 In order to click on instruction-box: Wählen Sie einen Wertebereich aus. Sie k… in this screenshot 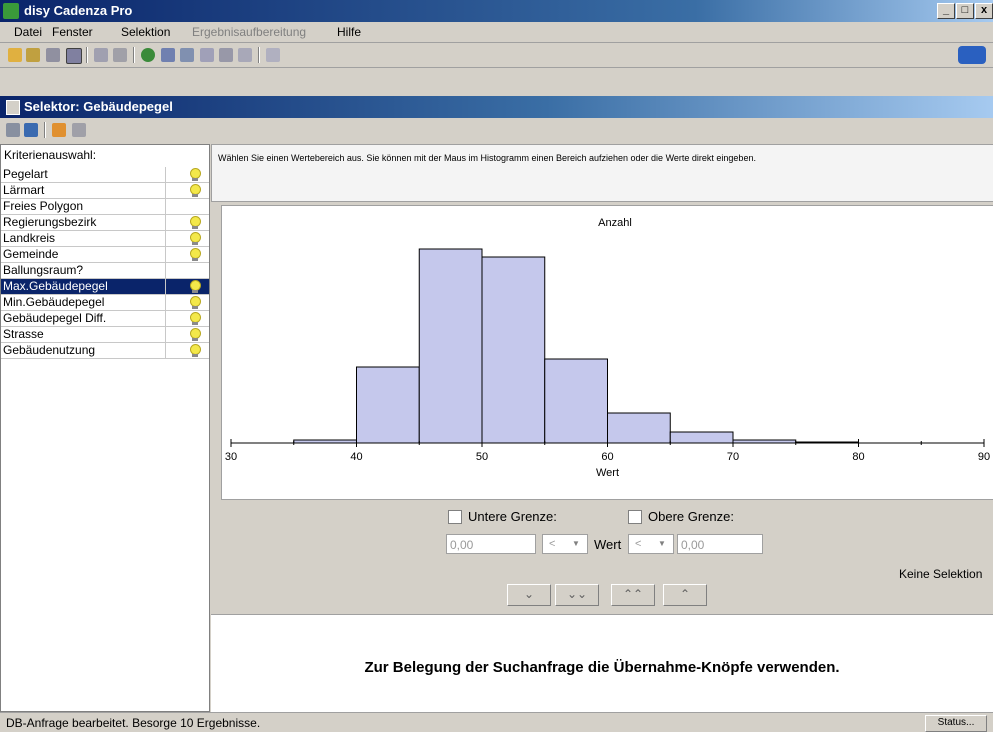, I will do `click(602, 173)`.